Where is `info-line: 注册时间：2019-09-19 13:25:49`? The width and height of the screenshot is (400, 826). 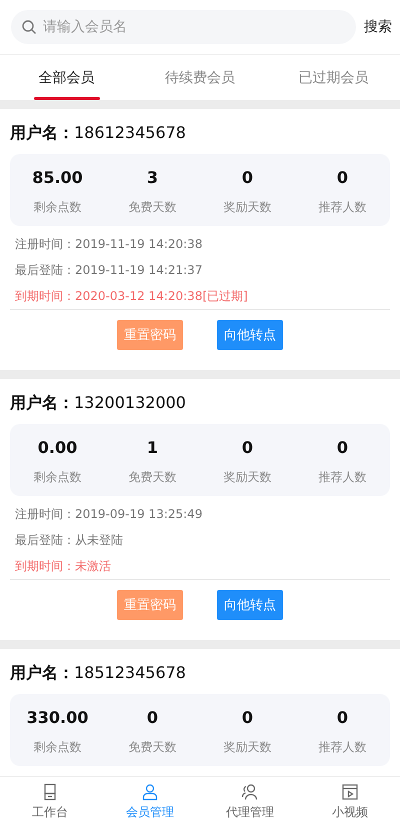
info-line: 注册时间：2019-09-19 13:25:49 is located at coordinates (109, 514).